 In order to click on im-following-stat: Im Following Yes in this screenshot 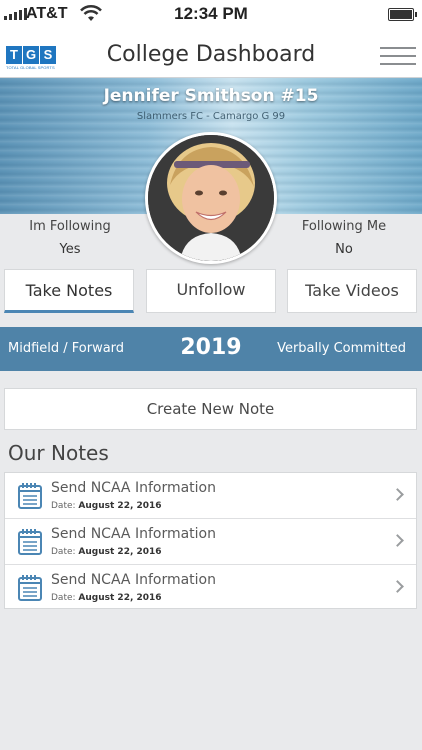, I will do `click(70, 238)`.